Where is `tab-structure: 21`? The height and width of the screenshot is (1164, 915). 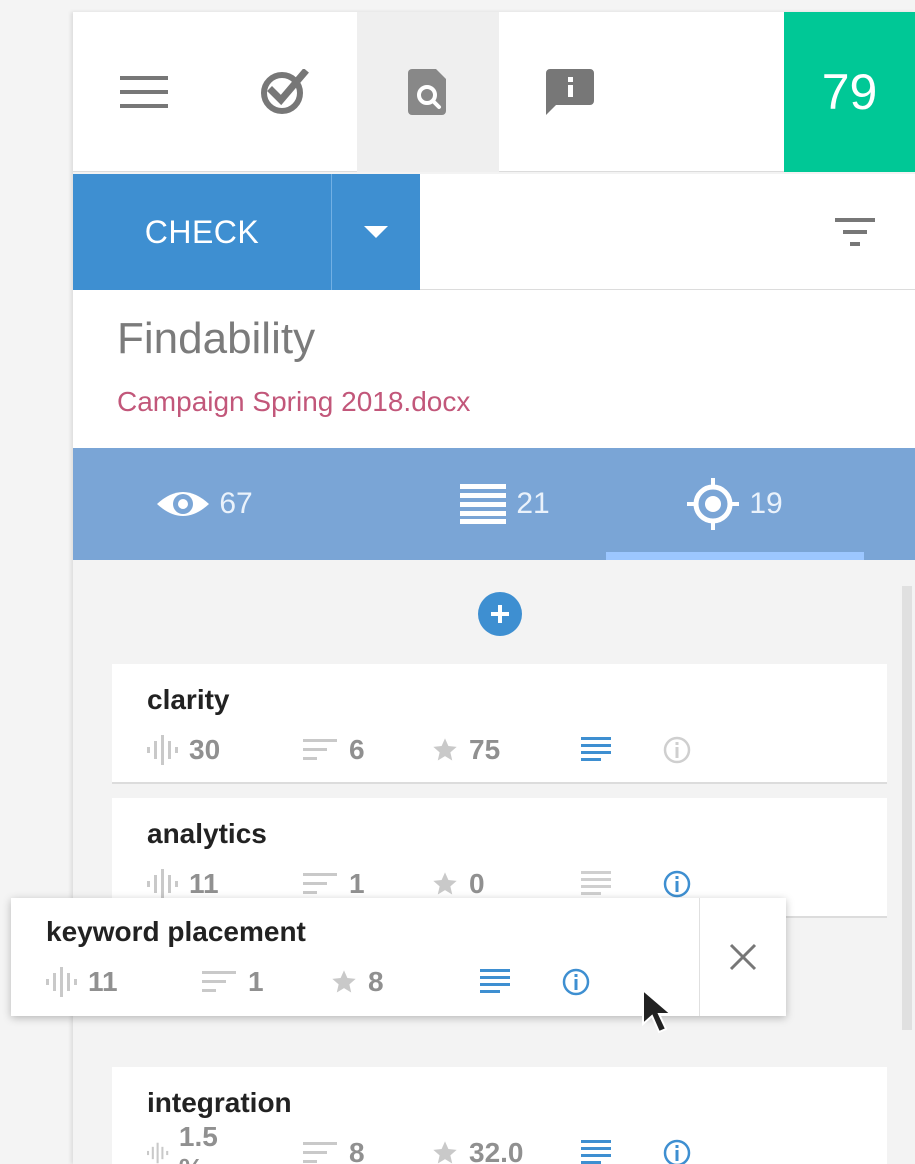
tab-structure: 21 is located at coordinates (505, 504).